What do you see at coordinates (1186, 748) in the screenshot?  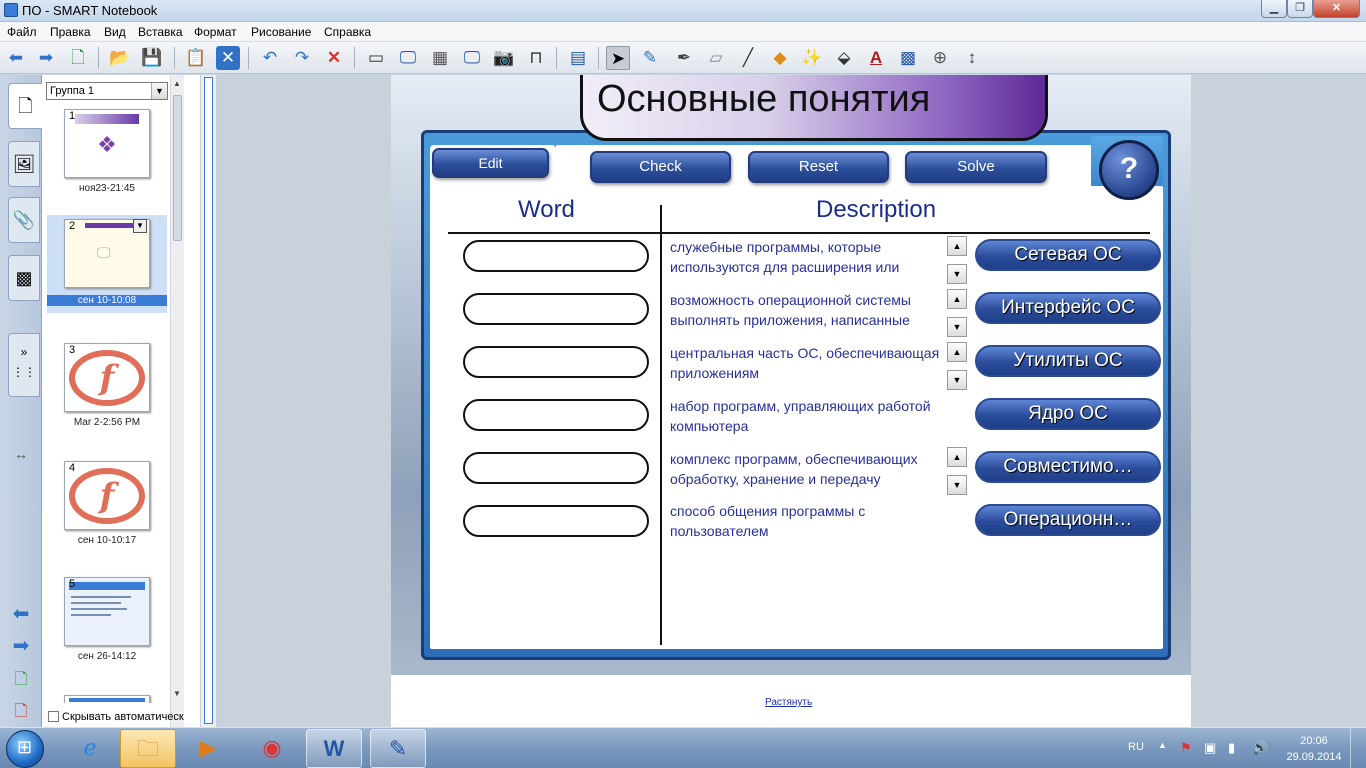 I see `action-center-icon: ⚑` at bounding box center [1186, 748].